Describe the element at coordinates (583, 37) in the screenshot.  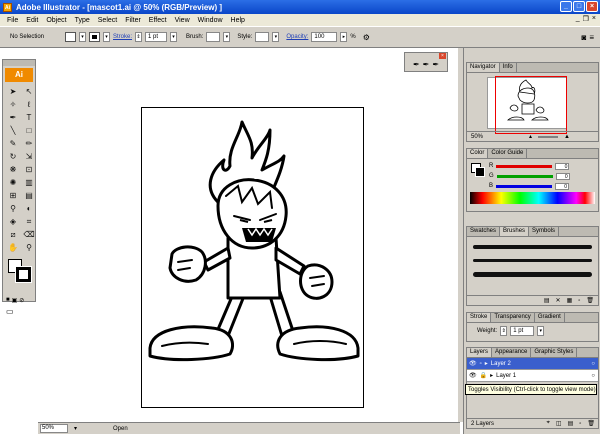
I see `camera-icon: ◙` at that location.